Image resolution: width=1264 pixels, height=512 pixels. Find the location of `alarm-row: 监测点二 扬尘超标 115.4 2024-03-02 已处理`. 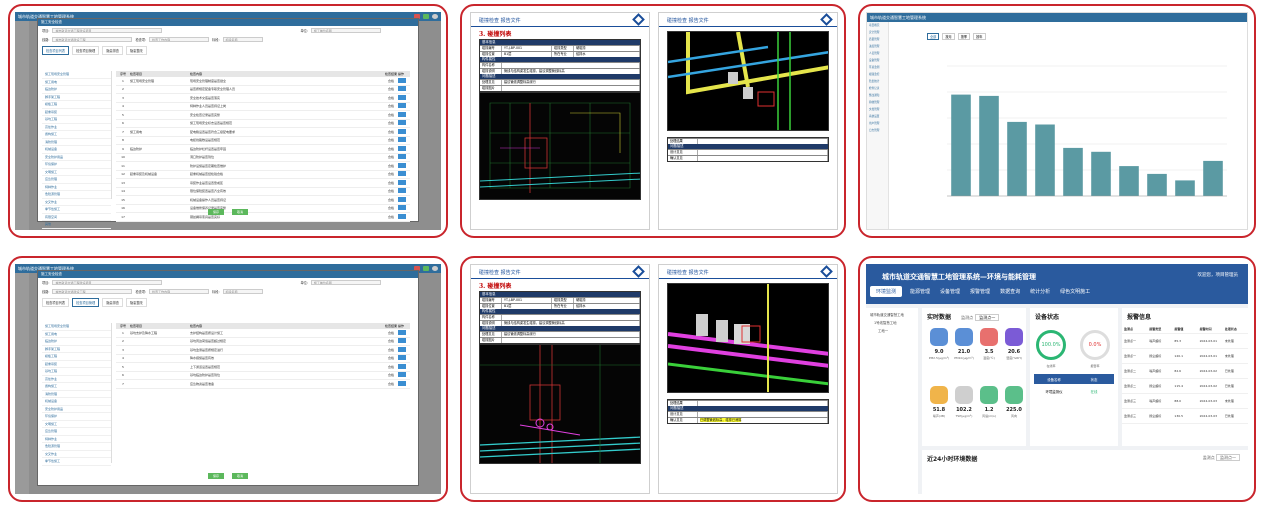

alarm-row: 监测点二 扬尘超标 115.4 2024-03-02 已处理 is located at coordinates (1185, 386).